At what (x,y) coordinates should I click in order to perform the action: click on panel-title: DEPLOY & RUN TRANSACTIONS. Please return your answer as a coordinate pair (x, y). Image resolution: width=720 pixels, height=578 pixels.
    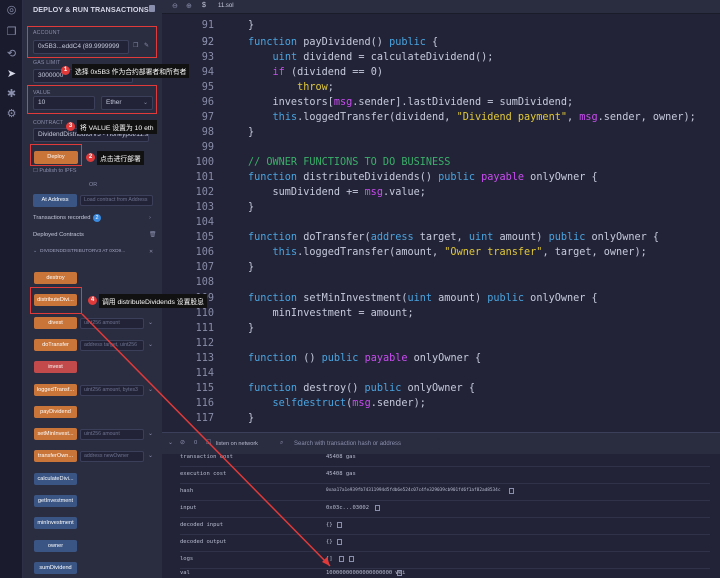
    Looking at the image, I should click on (91, 9).